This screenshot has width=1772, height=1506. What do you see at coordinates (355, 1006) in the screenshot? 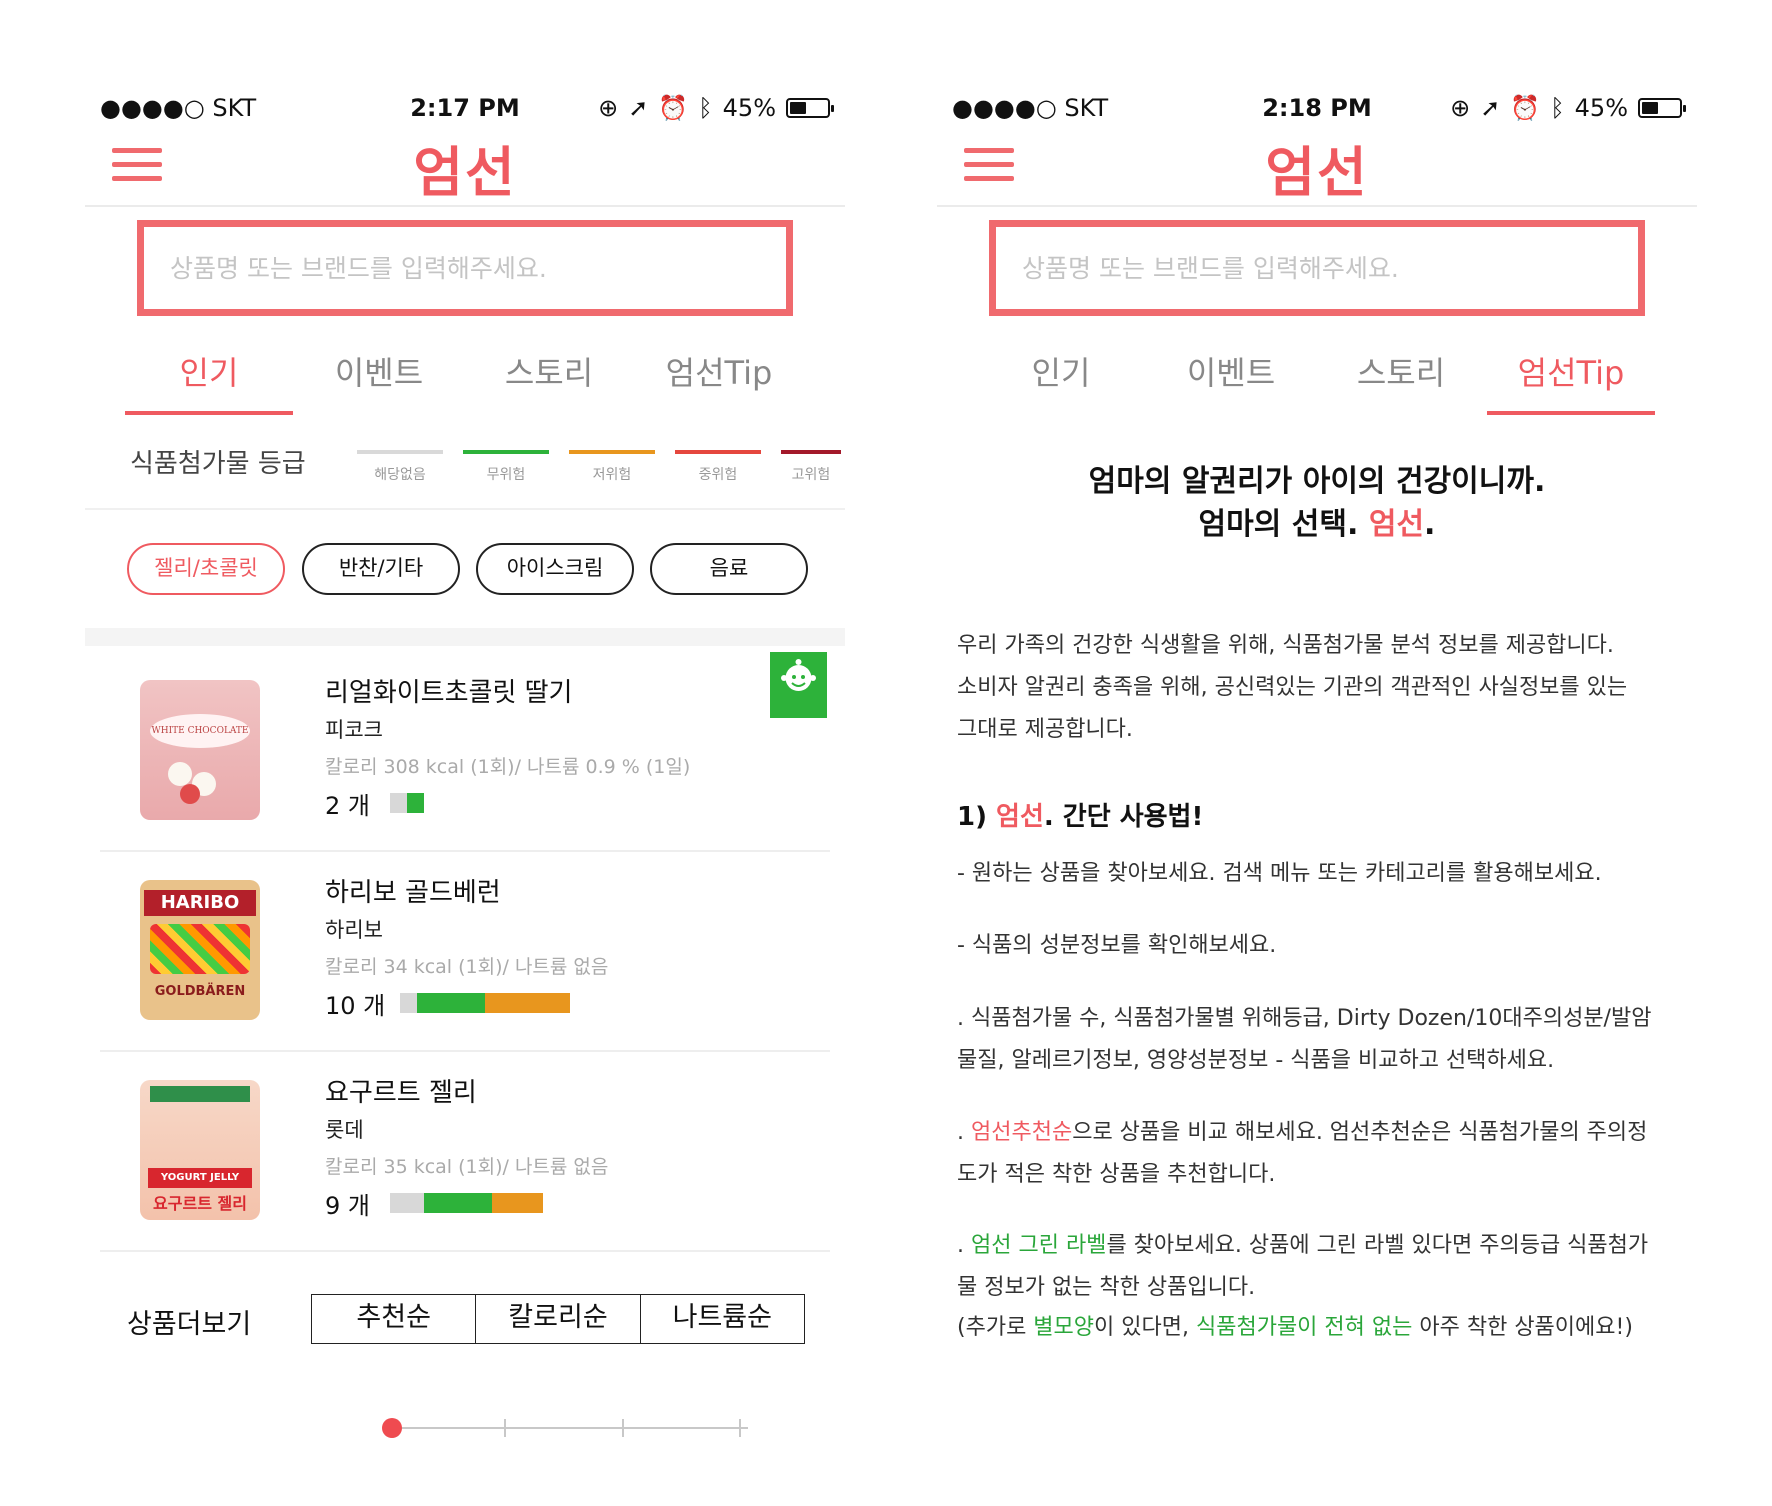
I see `additive-count: 10 개` at bounding box center [355, 1006].